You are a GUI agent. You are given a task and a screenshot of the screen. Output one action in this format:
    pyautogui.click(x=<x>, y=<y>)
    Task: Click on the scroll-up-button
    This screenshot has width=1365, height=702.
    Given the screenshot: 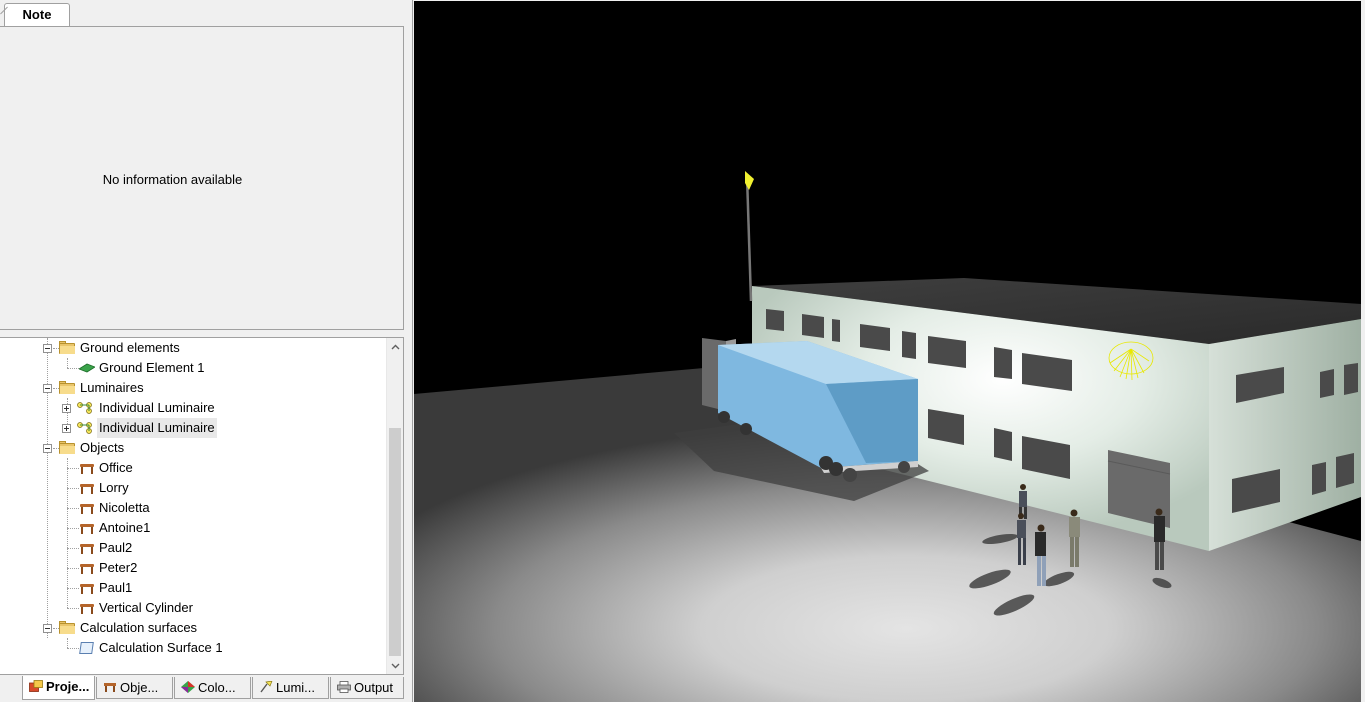 What is the action you would take?
    pyautogui.click(x=395, y=346)
    